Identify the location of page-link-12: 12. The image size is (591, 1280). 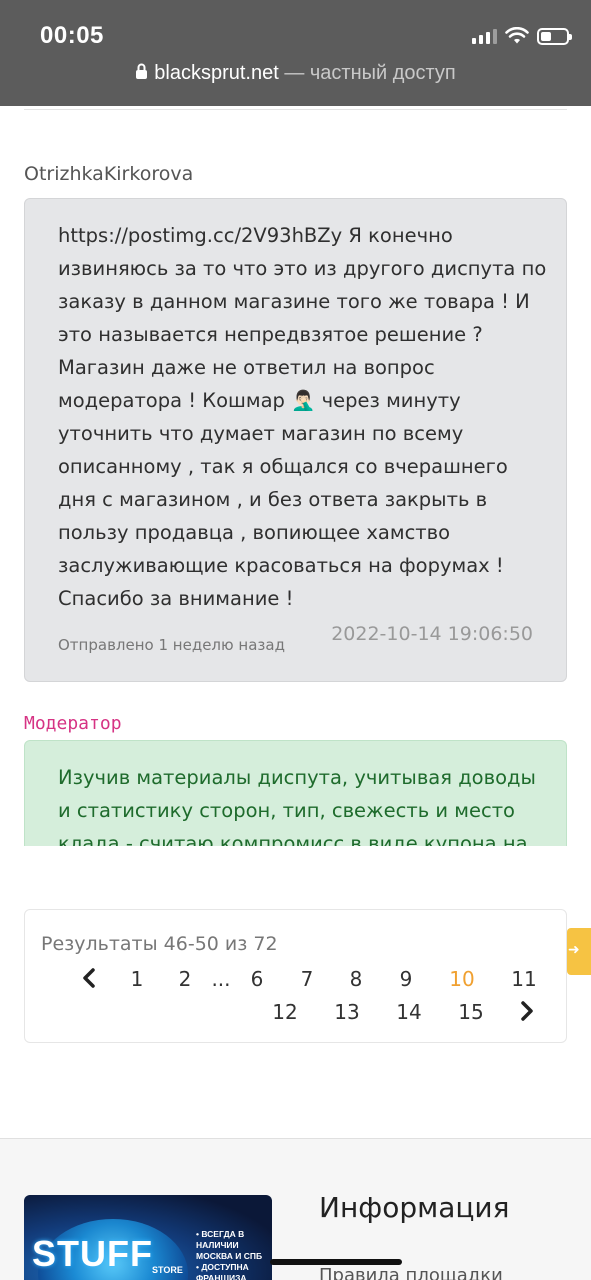
(285, 1012).